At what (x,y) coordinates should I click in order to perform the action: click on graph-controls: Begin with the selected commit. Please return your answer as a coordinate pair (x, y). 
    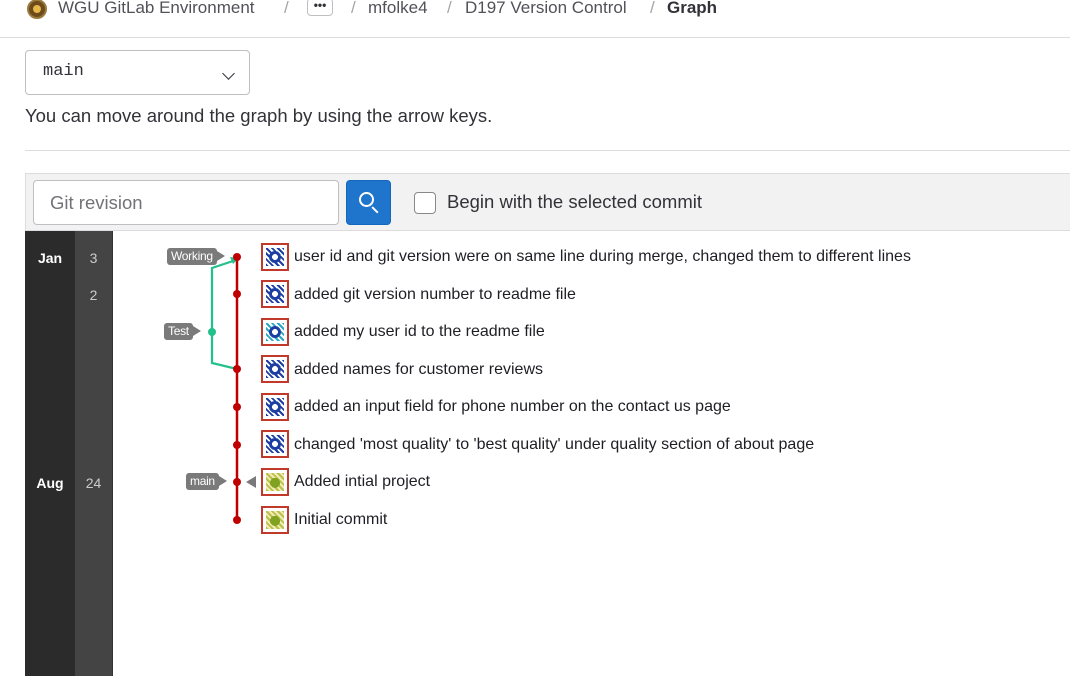
    Looking at the image, I should click on (547, 202).